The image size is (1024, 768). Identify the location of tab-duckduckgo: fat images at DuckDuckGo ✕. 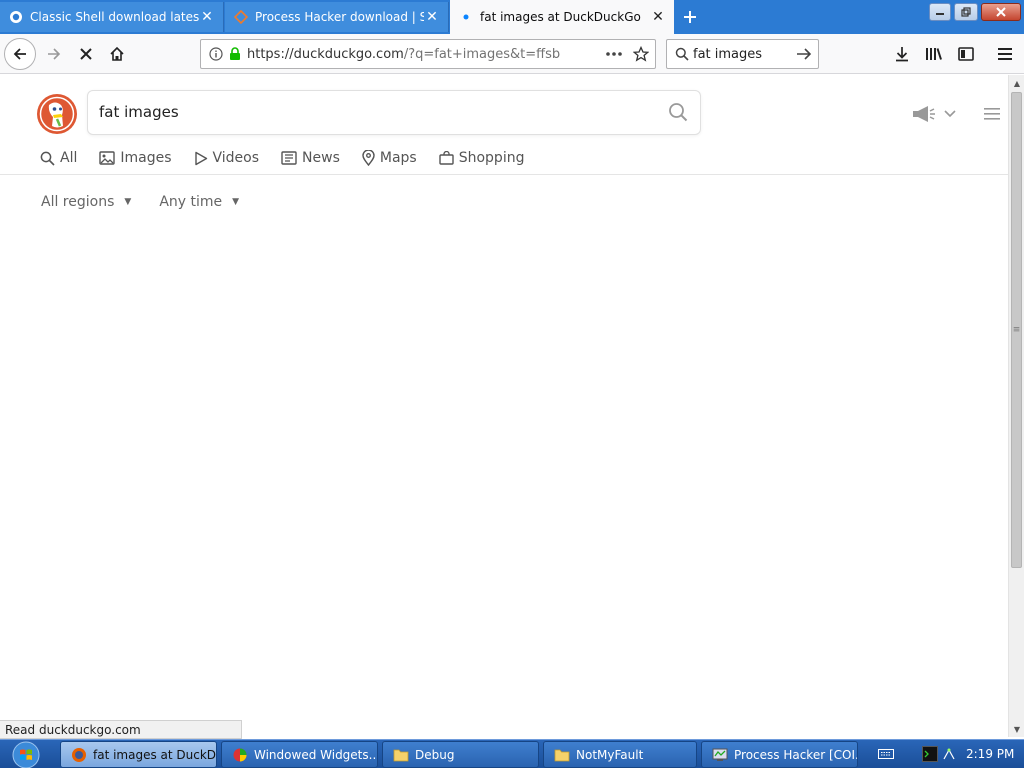
(562, 17).